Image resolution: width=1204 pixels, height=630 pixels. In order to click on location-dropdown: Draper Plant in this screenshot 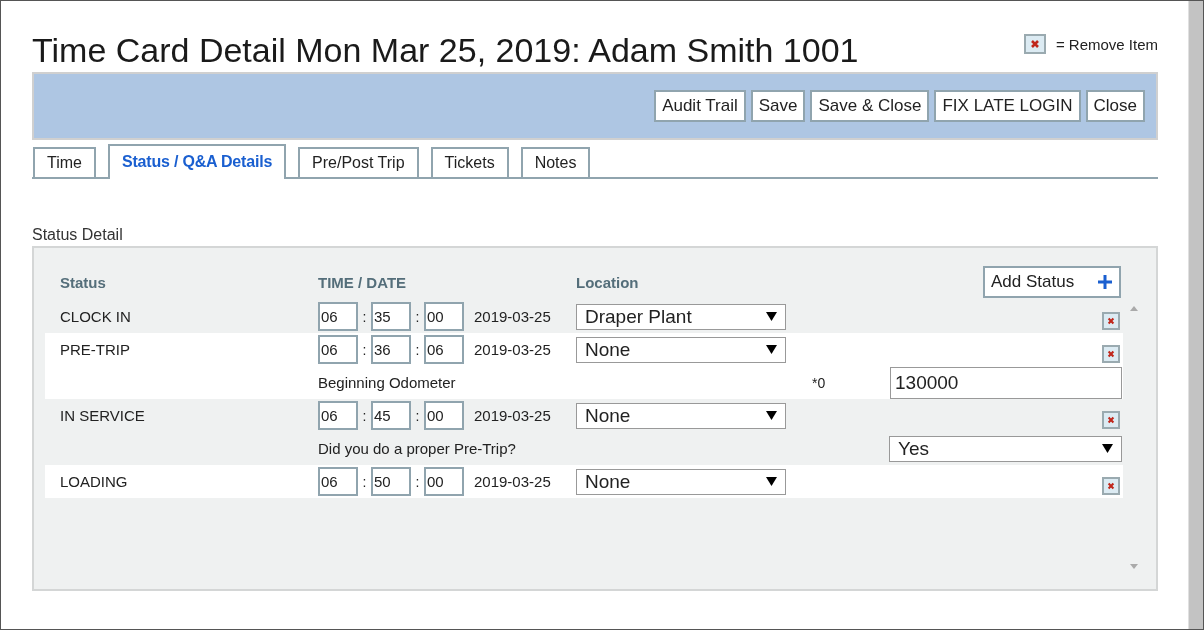, I will do `click(681, 316)`.